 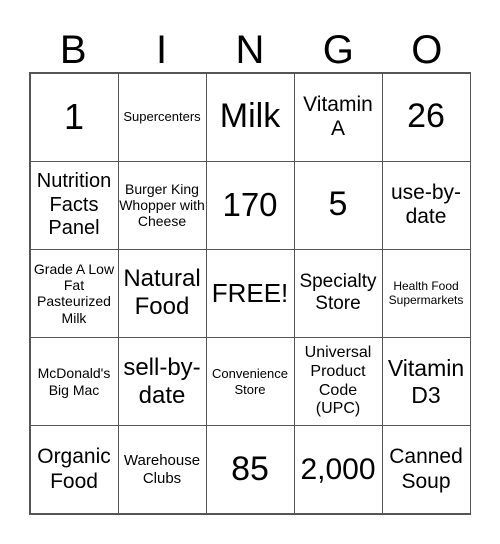 I want to click on cell-text: Convenience Store, so click(x=250, y=381).